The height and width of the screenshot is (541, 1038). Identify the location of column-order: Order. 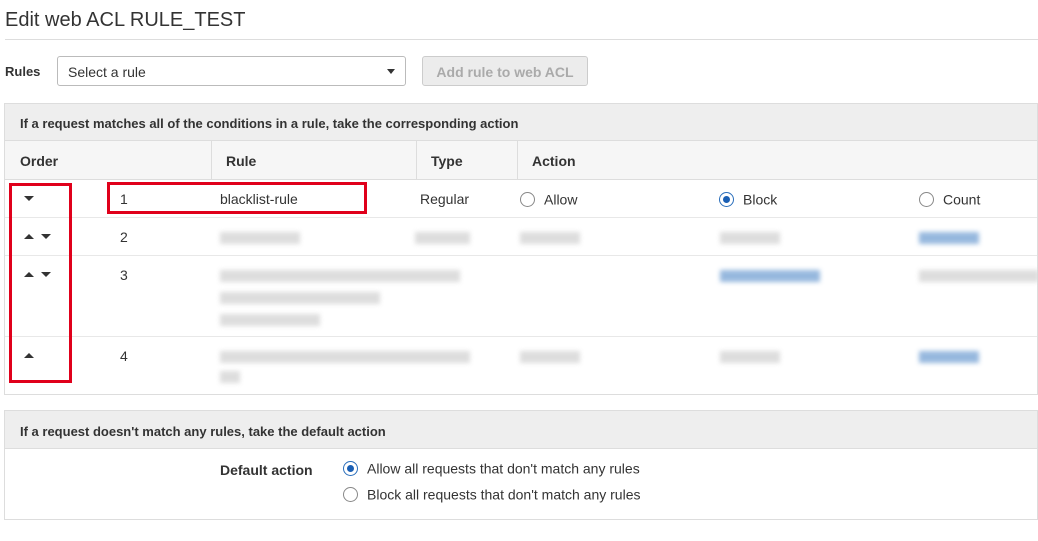
(39, 161).